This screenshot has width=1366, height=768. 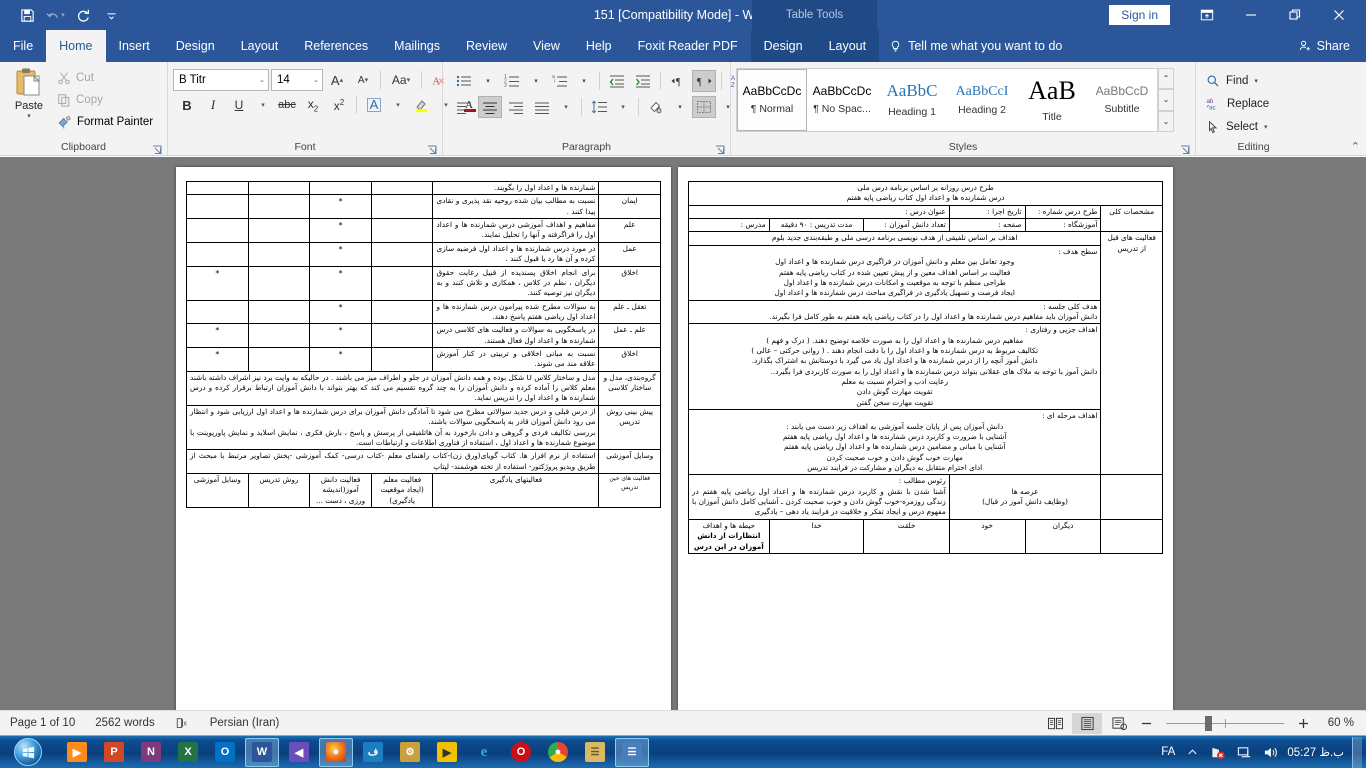 What do you see at coordinates (398, 105) in the screenshot?
I see `text-effects-dropdown-icon: ▾` at bounding box center [398, 105].